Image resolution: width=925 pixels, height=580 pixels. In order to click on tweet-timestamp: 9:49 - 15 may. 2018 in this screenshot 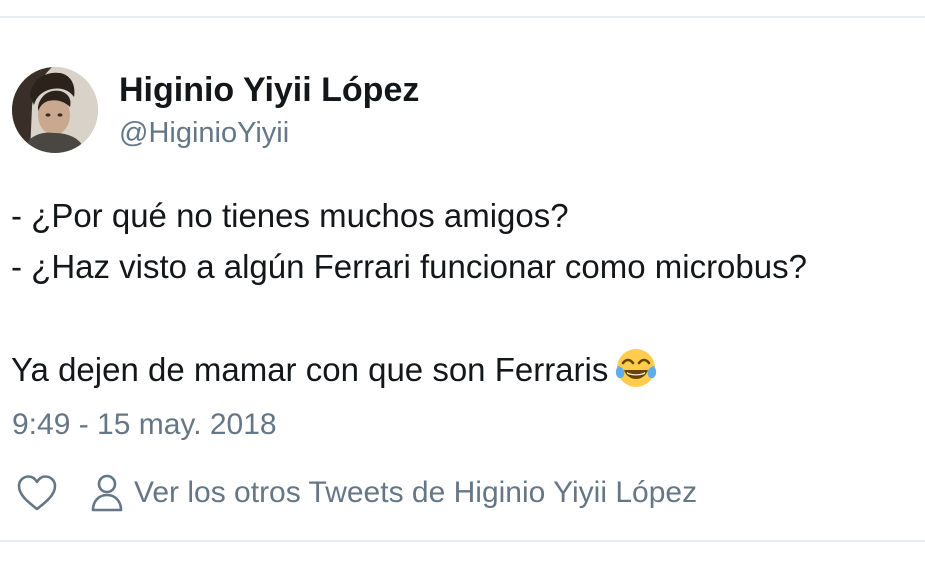, I will do `click(144, 425)`.